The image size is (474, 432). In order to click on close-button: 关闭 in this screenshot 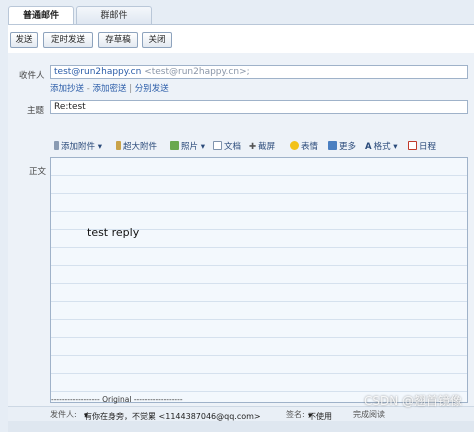, I will do `click(157, 40)`.